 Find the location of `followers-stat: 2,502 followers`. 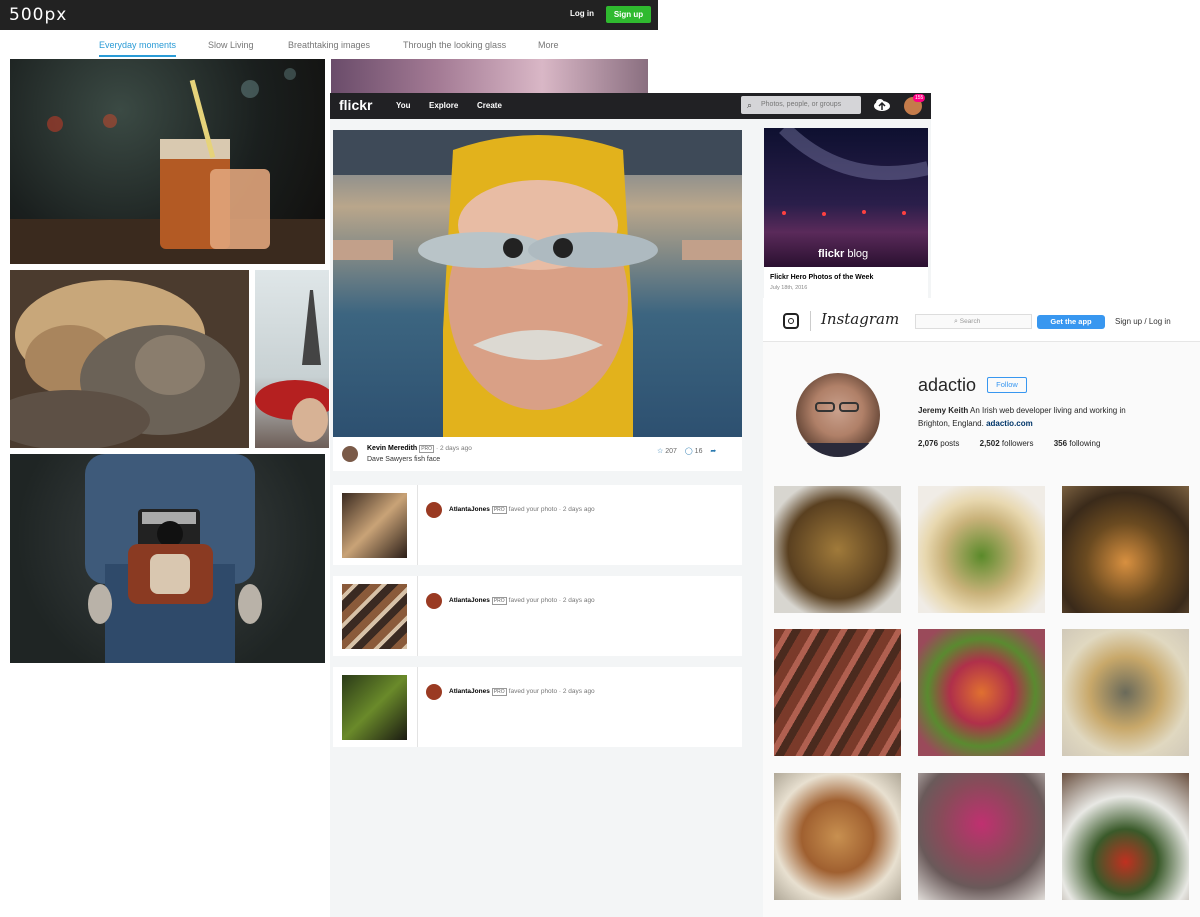

followers-stat: 2,502 followers is located at coordinates (1007, 443).